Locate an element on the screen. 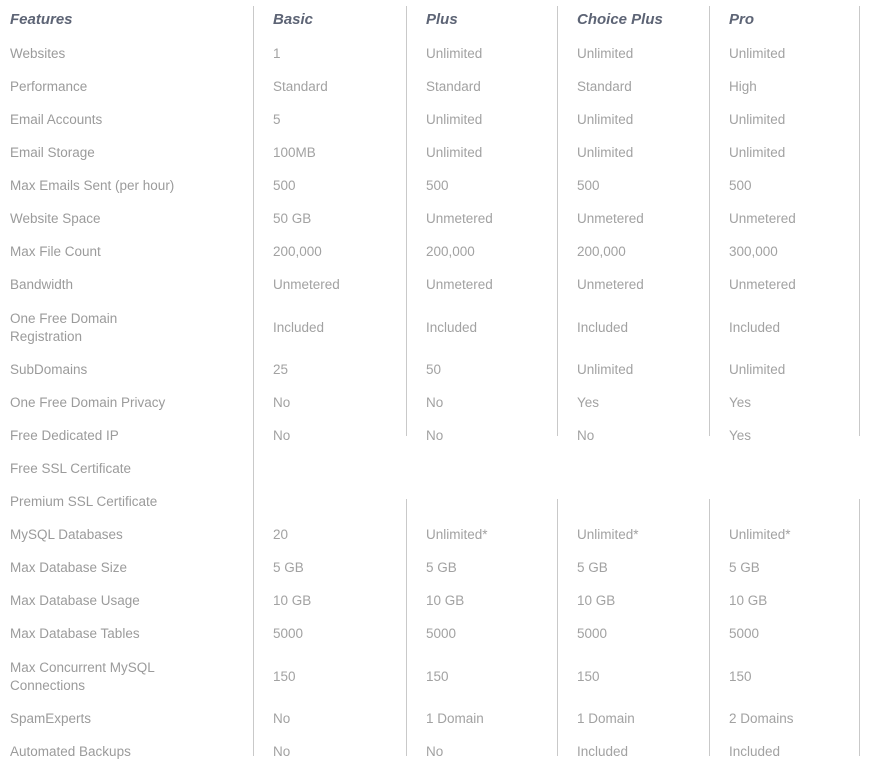 This screenshot has width=873, height=769. table-row: Performance Standard Standard Standard High is located at coordinates (436, 87).